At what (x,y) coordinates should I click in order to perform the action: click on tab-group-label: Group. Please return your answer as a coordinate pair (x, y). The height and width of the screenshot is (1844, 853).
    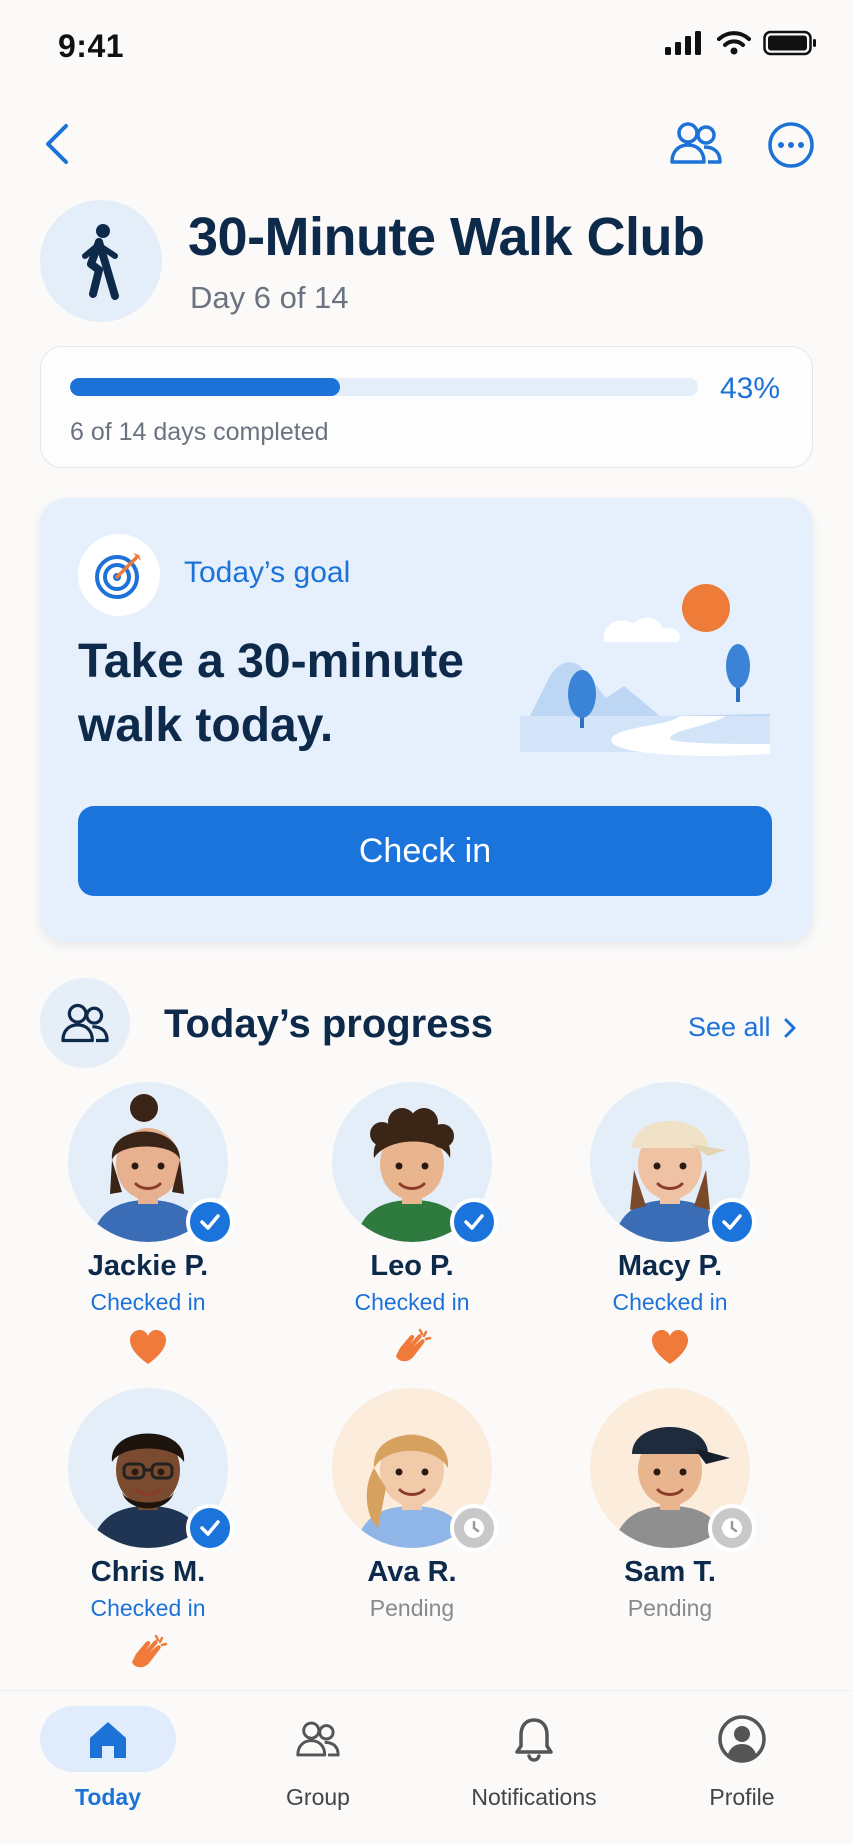
    Looking at the image, I should click on (318, 1797).